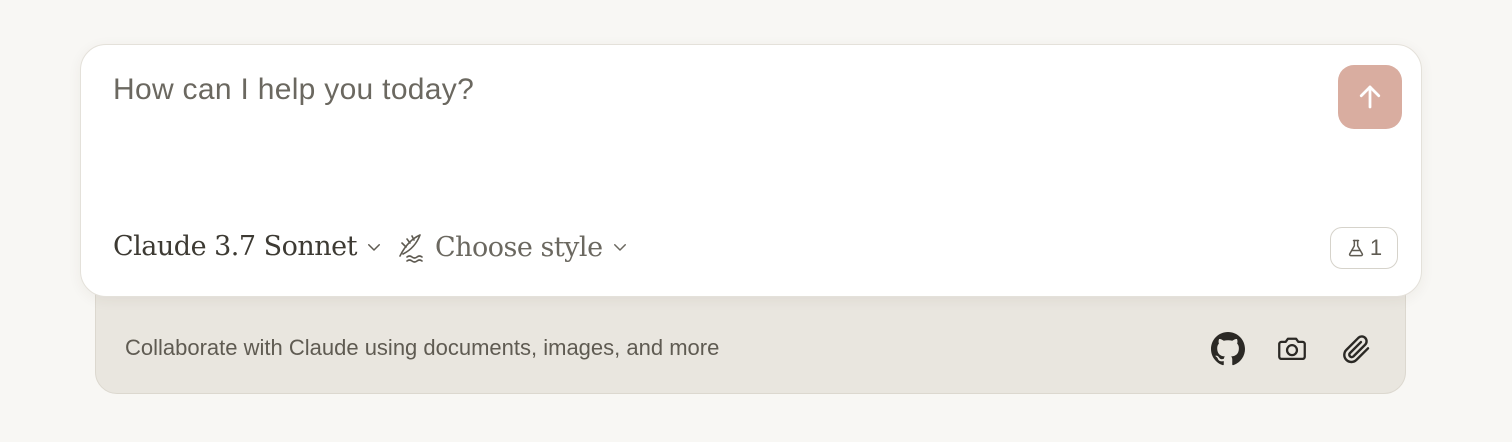  I want to click on github-icon, so click(1228, 349).